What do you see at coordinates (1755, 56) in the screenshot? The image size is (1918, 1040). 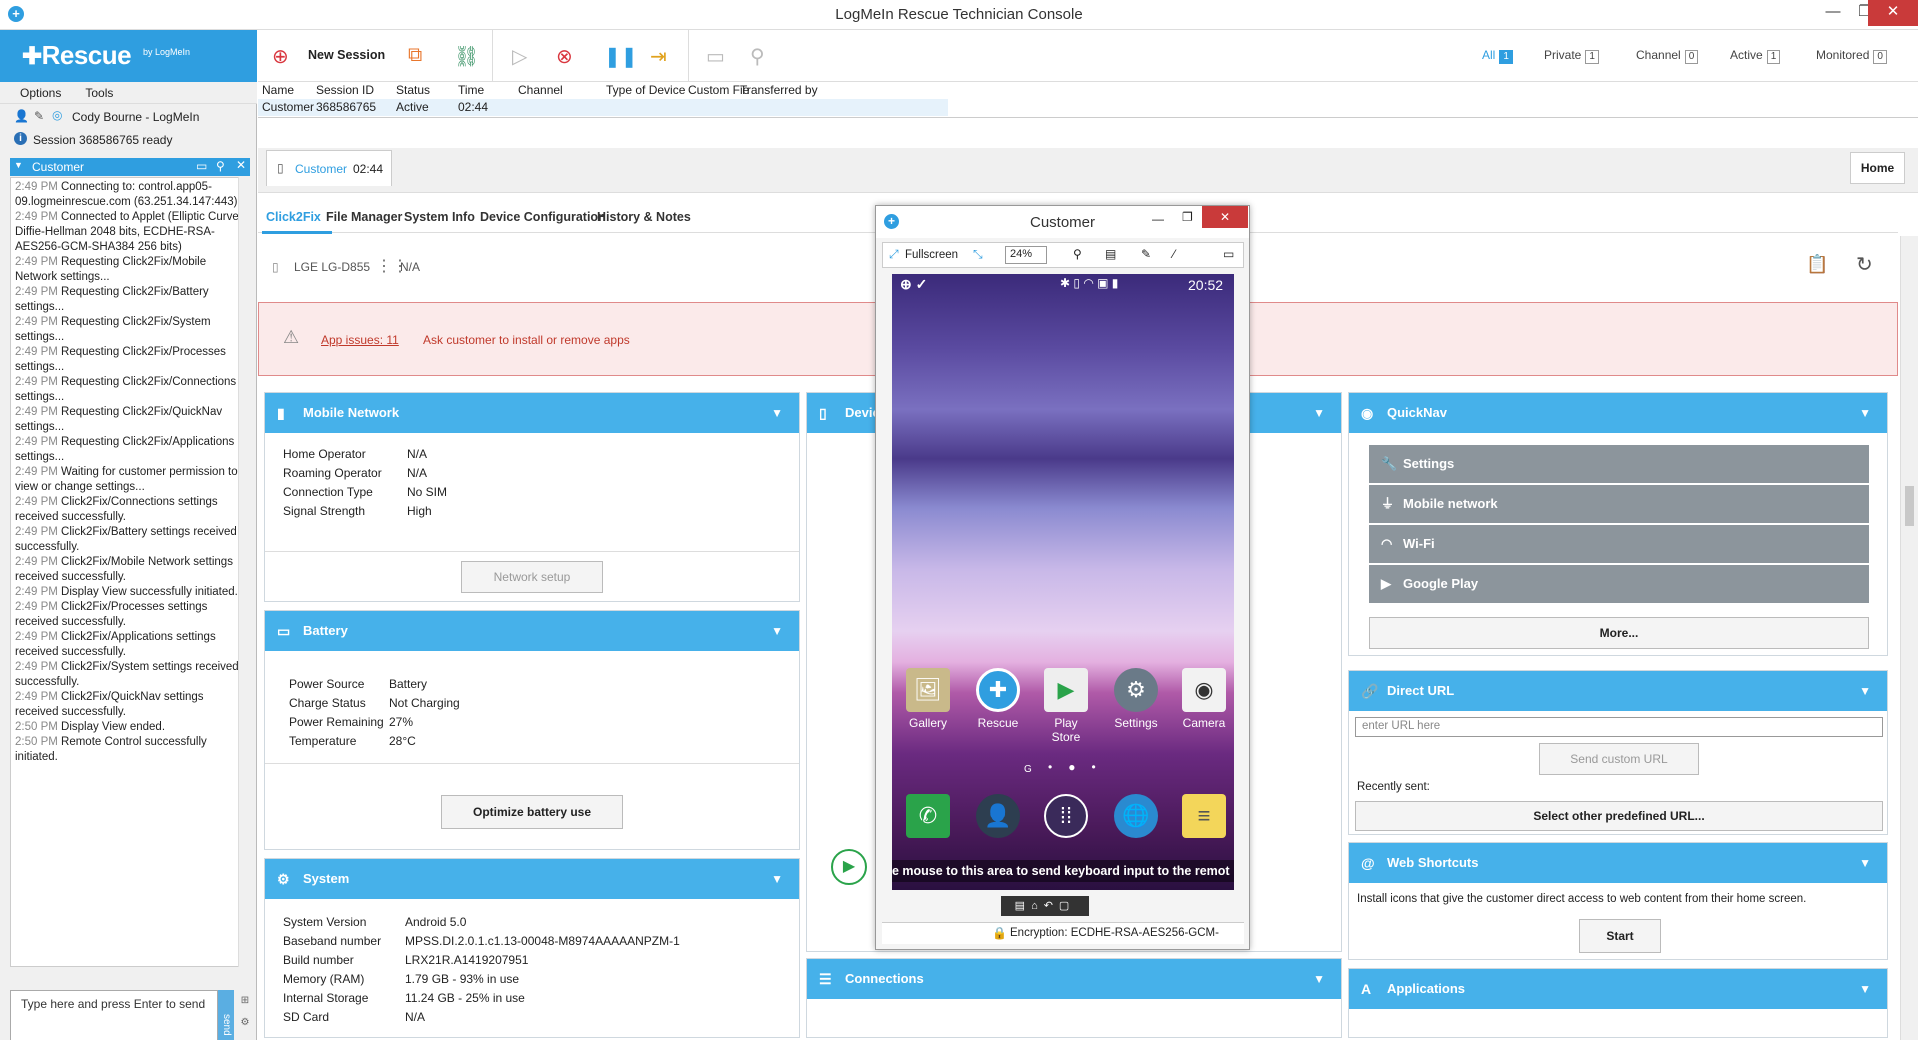 I see `filter-active: Active 1` at bounding box center [1755, 56].